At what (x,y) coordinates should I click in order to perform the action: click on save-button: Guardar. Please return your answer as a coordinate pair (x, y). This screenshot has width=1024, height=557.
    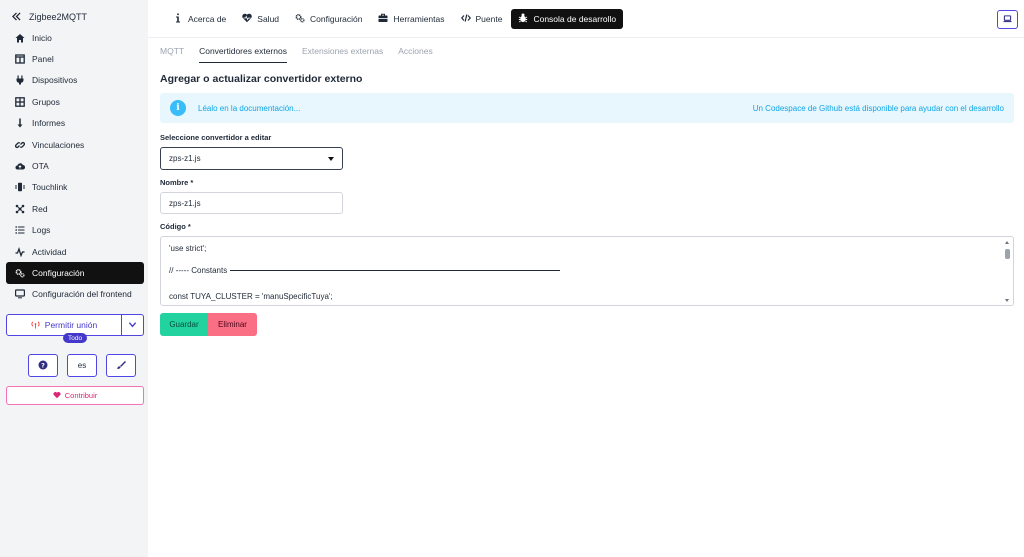
    Looking at the image, I should click on (184, 324).